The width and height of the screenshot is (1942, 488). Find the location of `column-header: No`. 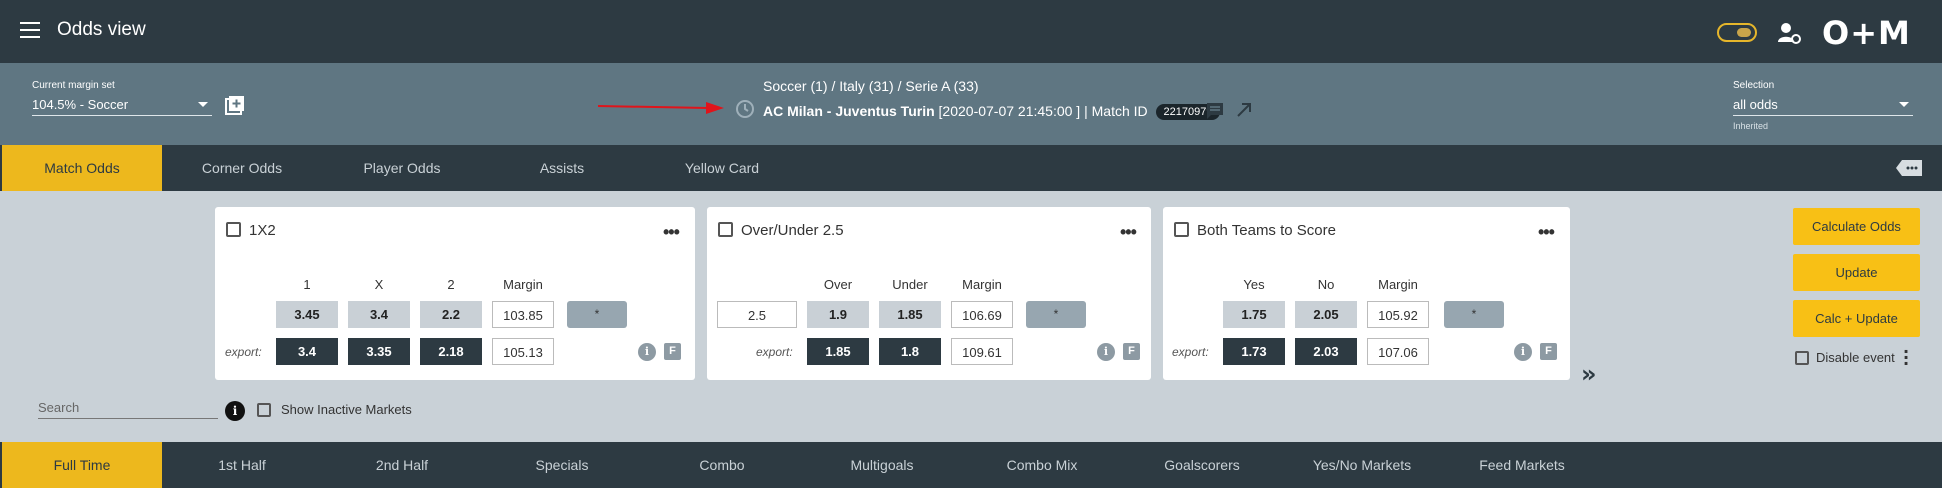

column-header: No is located at coordinates (1326, 284).